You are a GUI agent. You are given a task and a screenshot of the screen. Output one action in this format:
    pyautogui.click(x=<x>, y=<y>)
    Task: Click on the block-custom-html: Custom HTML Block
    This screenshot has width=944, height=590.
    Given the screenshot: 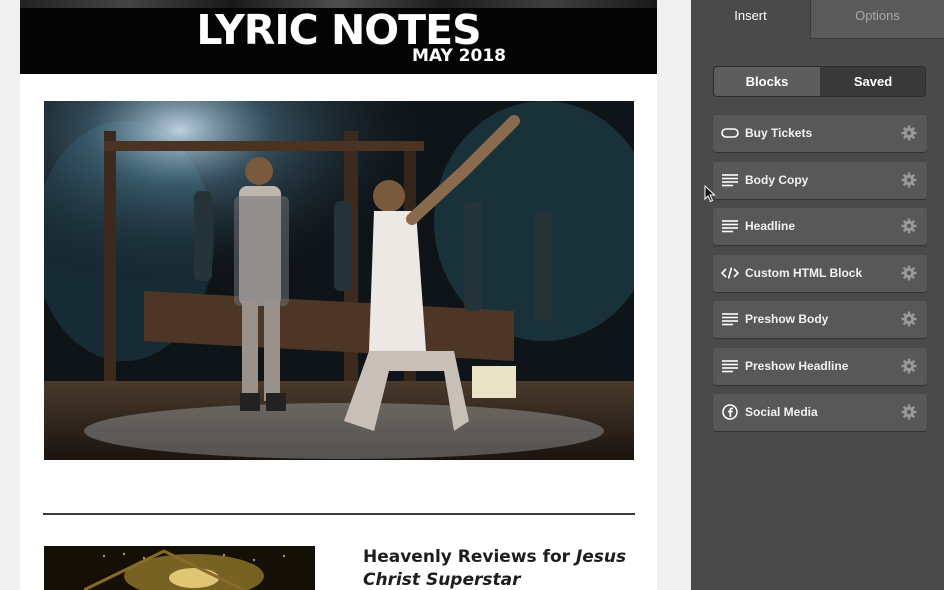 What is the action you would take?
    pyautogui.click(x=820, y=273)
    